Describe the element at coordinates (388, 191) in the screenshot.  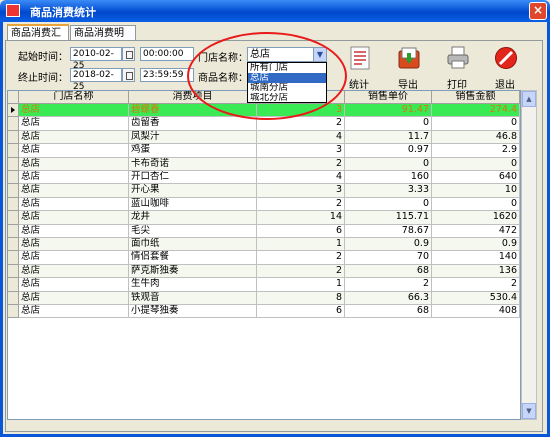
I see `cell-price: 3.33` at that location.